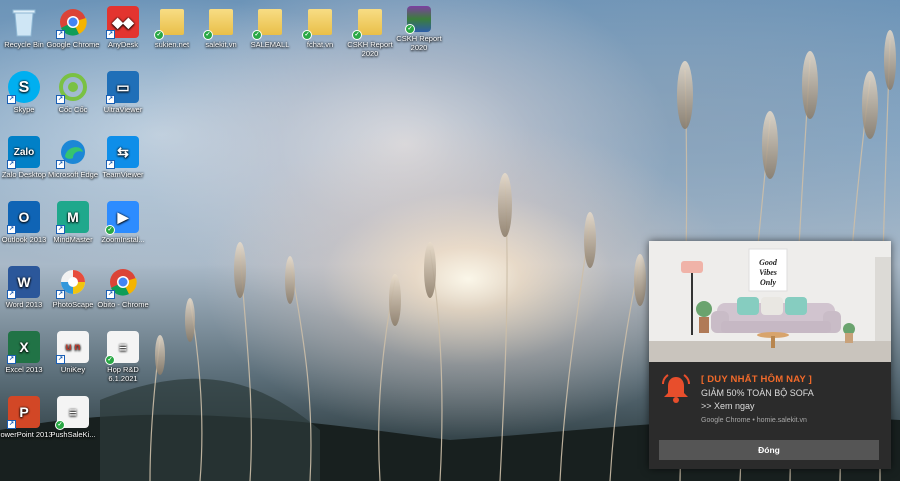 The width and height of the screenshot is (900, 481). Describe the element at coordinates (123, 304) in the screenshot. I see `icon-label: Obito - Chrome` at that location.